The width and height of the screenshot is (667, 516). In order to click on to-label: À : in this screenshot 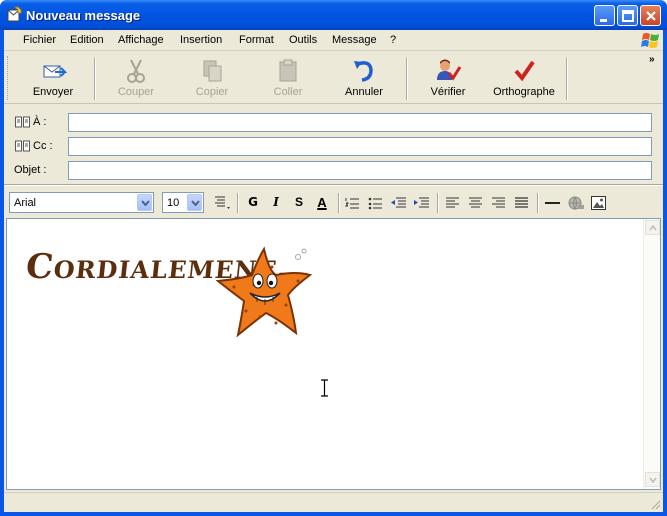, I will do `click(39, 122)`.